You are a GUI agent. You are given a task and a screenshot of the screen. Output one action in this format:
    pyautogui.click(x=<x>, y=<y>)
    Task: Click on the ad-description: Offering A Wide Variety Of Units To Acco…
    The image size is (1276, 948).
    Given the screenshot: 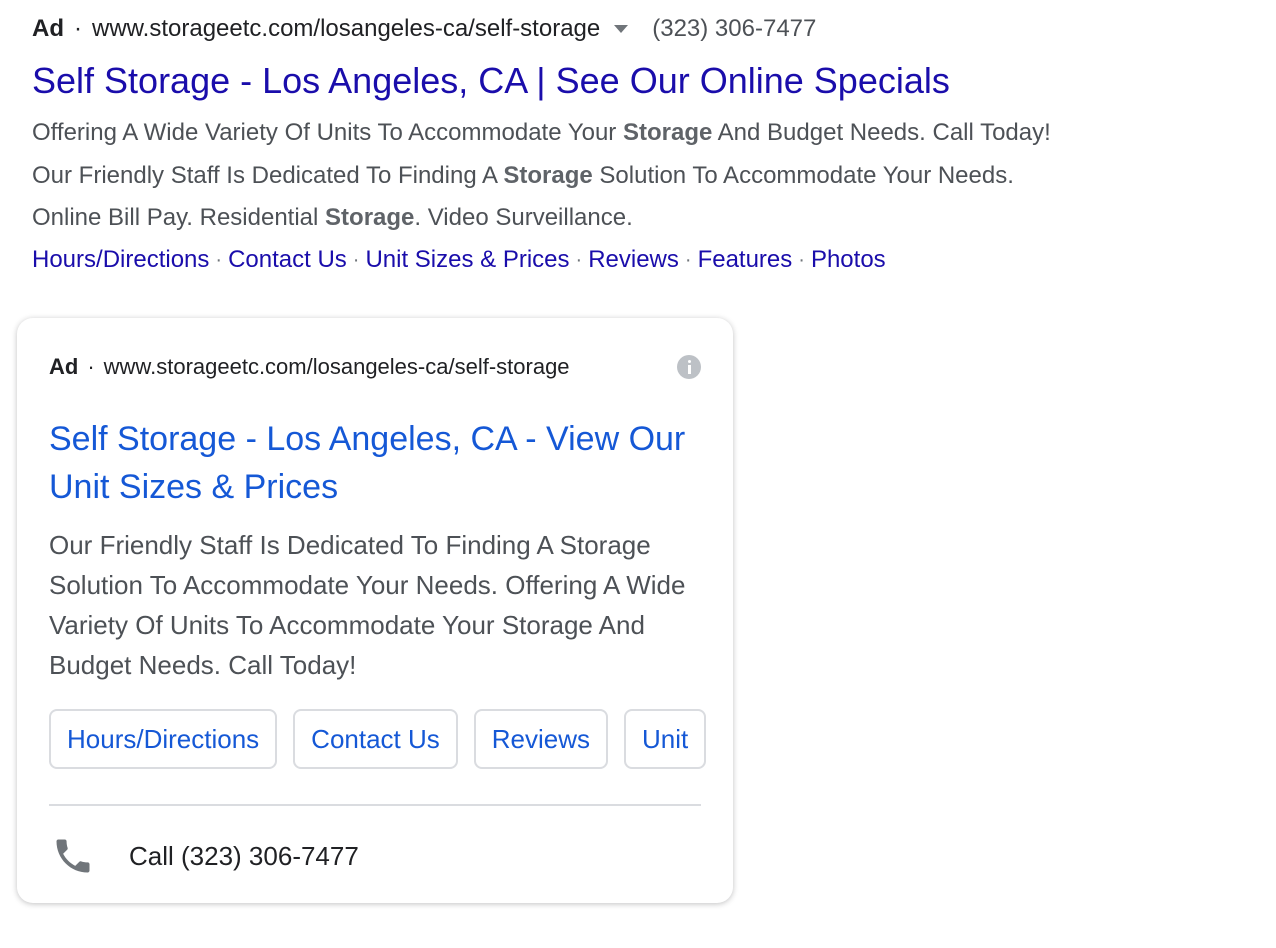 What is the action you would take?
    pyautogui.click(x=632, y=176)
    